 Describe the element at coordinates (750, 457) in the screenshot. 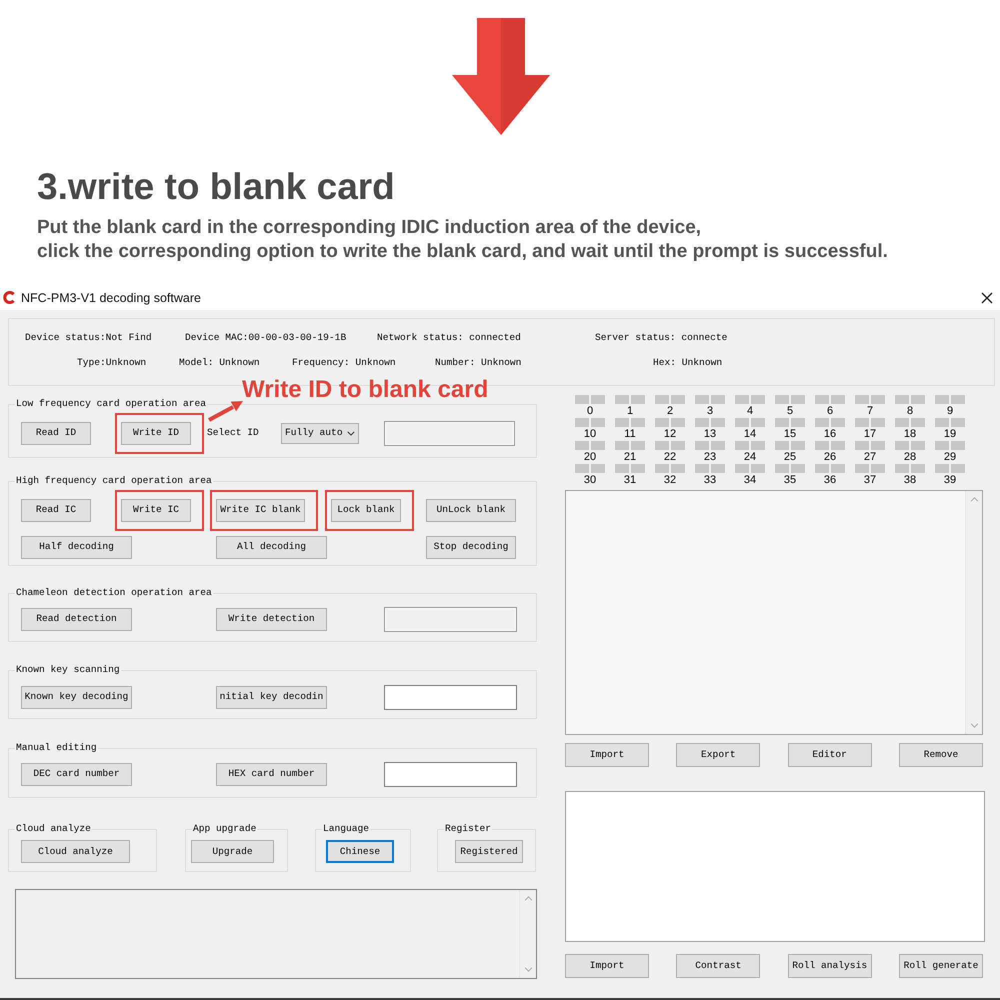

I see `sector-number: 24` at that location.